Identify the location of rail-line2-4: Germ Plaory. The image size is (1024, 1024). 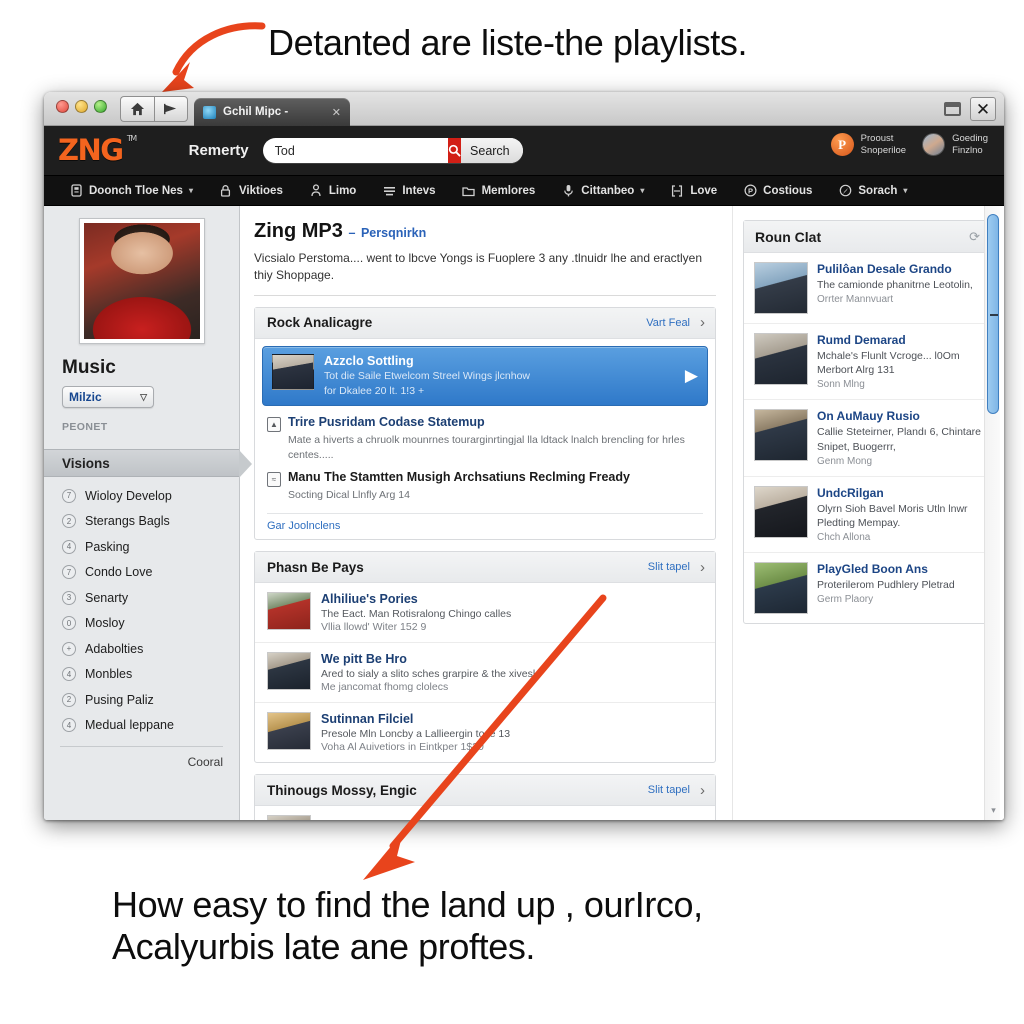
(845, 600).